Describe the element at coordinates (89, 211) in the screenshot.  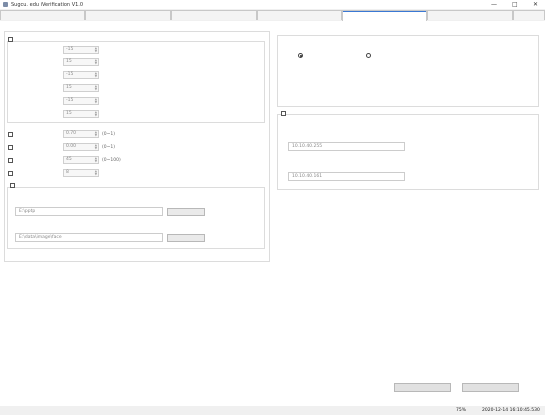
I see `capture-path-input: E:\pptp` at that location.